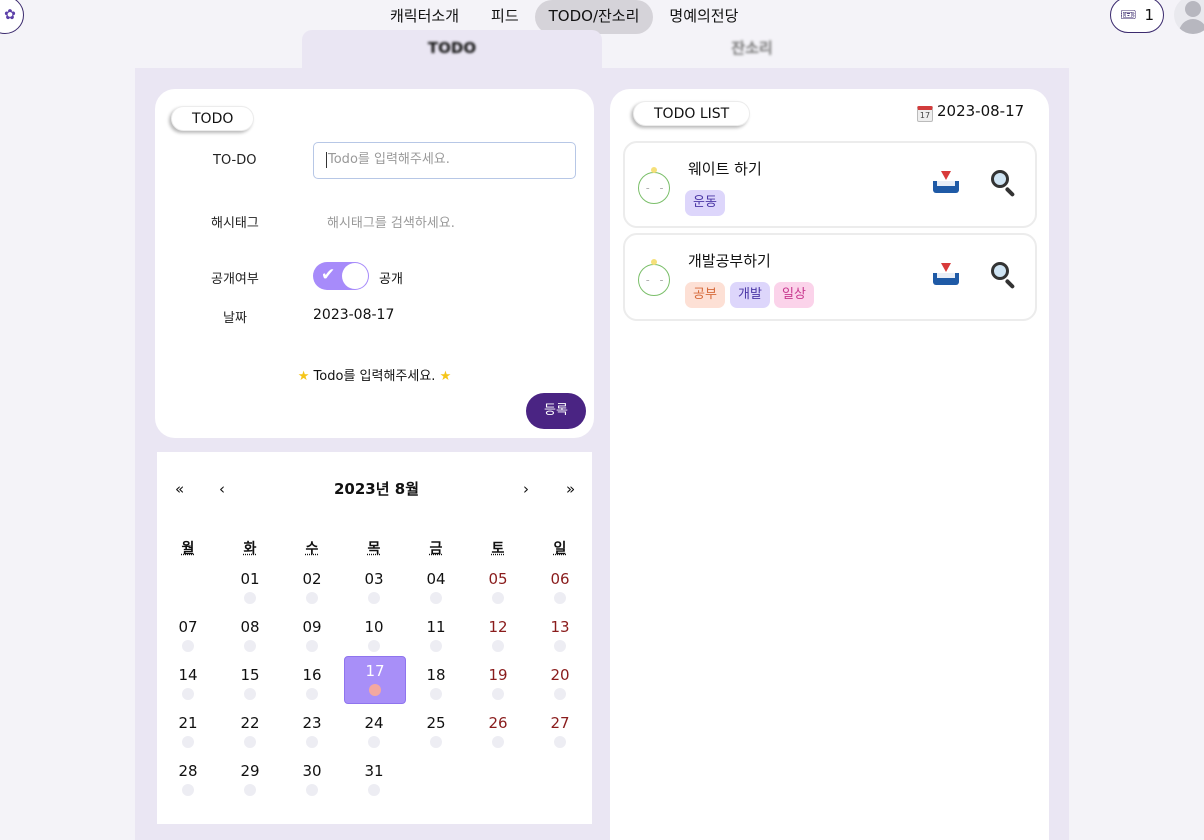 This screenshot has width=1204, height=840. What do you see at coordinates (250, 684) in the screenshot?
I see `calendar-day: 15` at bounding box center [250, 684].